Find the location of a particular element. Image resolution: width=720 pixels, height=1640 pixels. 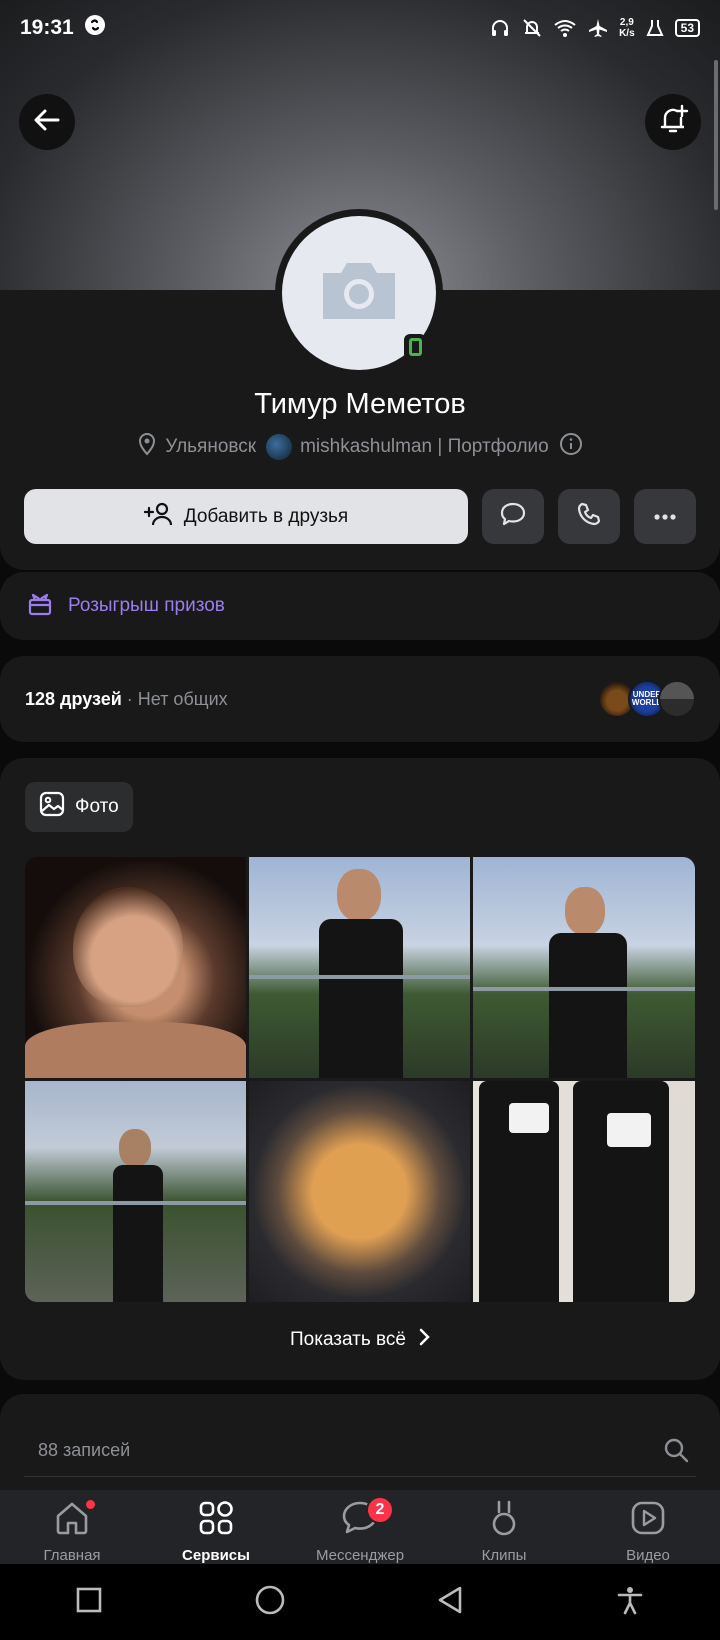

location-pin-icon is located at coordinates (147, 447).